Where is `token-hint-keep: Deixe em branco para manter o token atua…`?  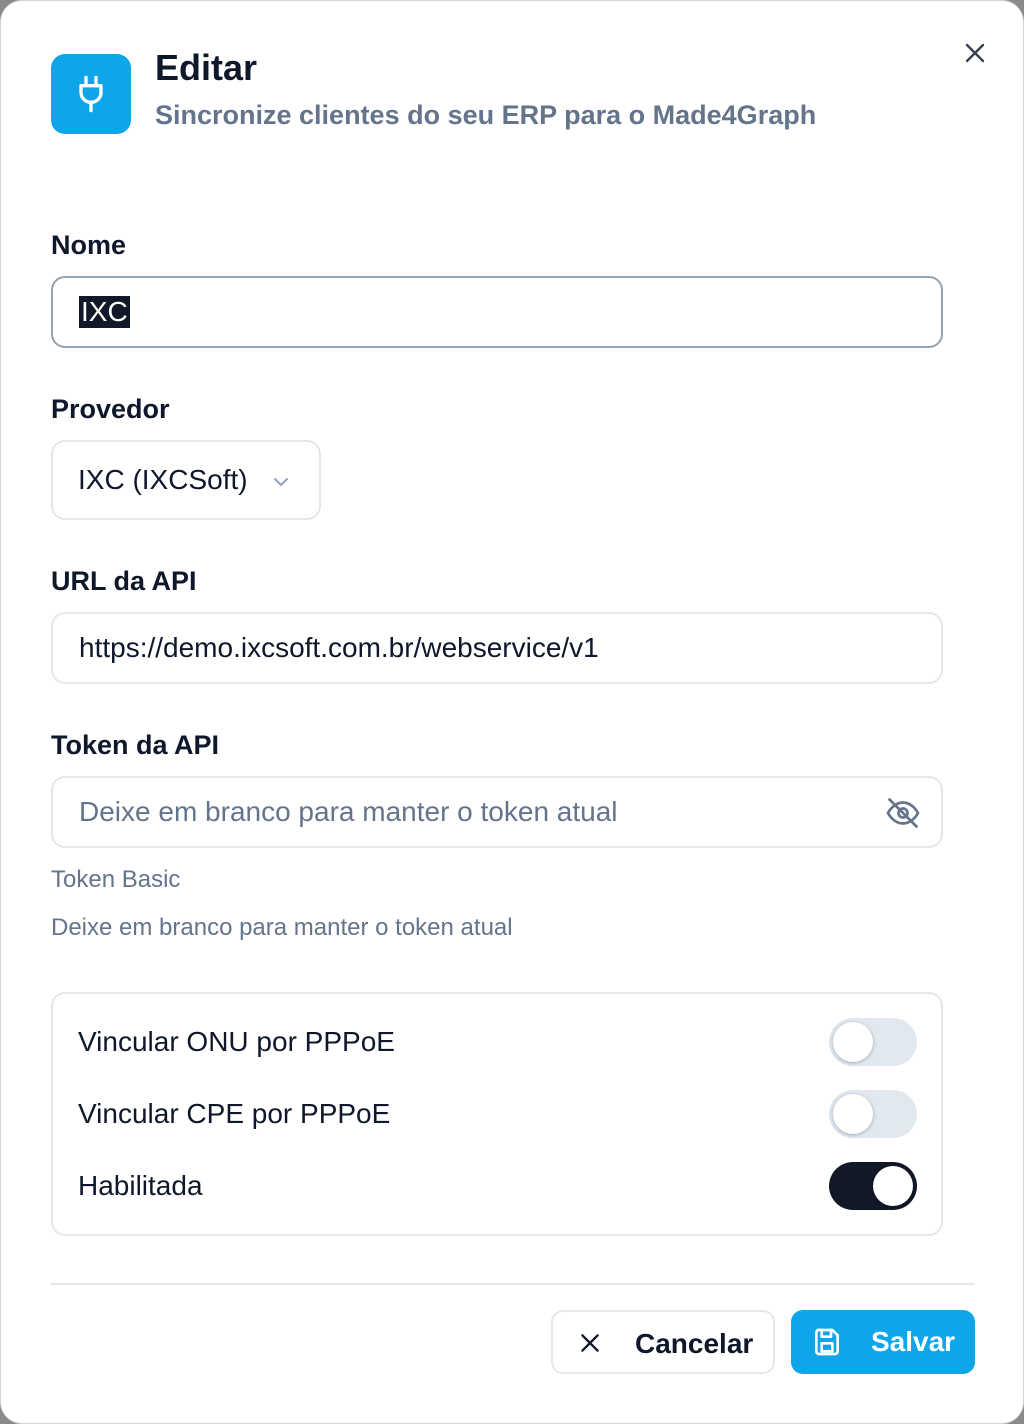
token-hint-keep: Deixe em branco para manter o token atua… is located at coordinates (282, 927).